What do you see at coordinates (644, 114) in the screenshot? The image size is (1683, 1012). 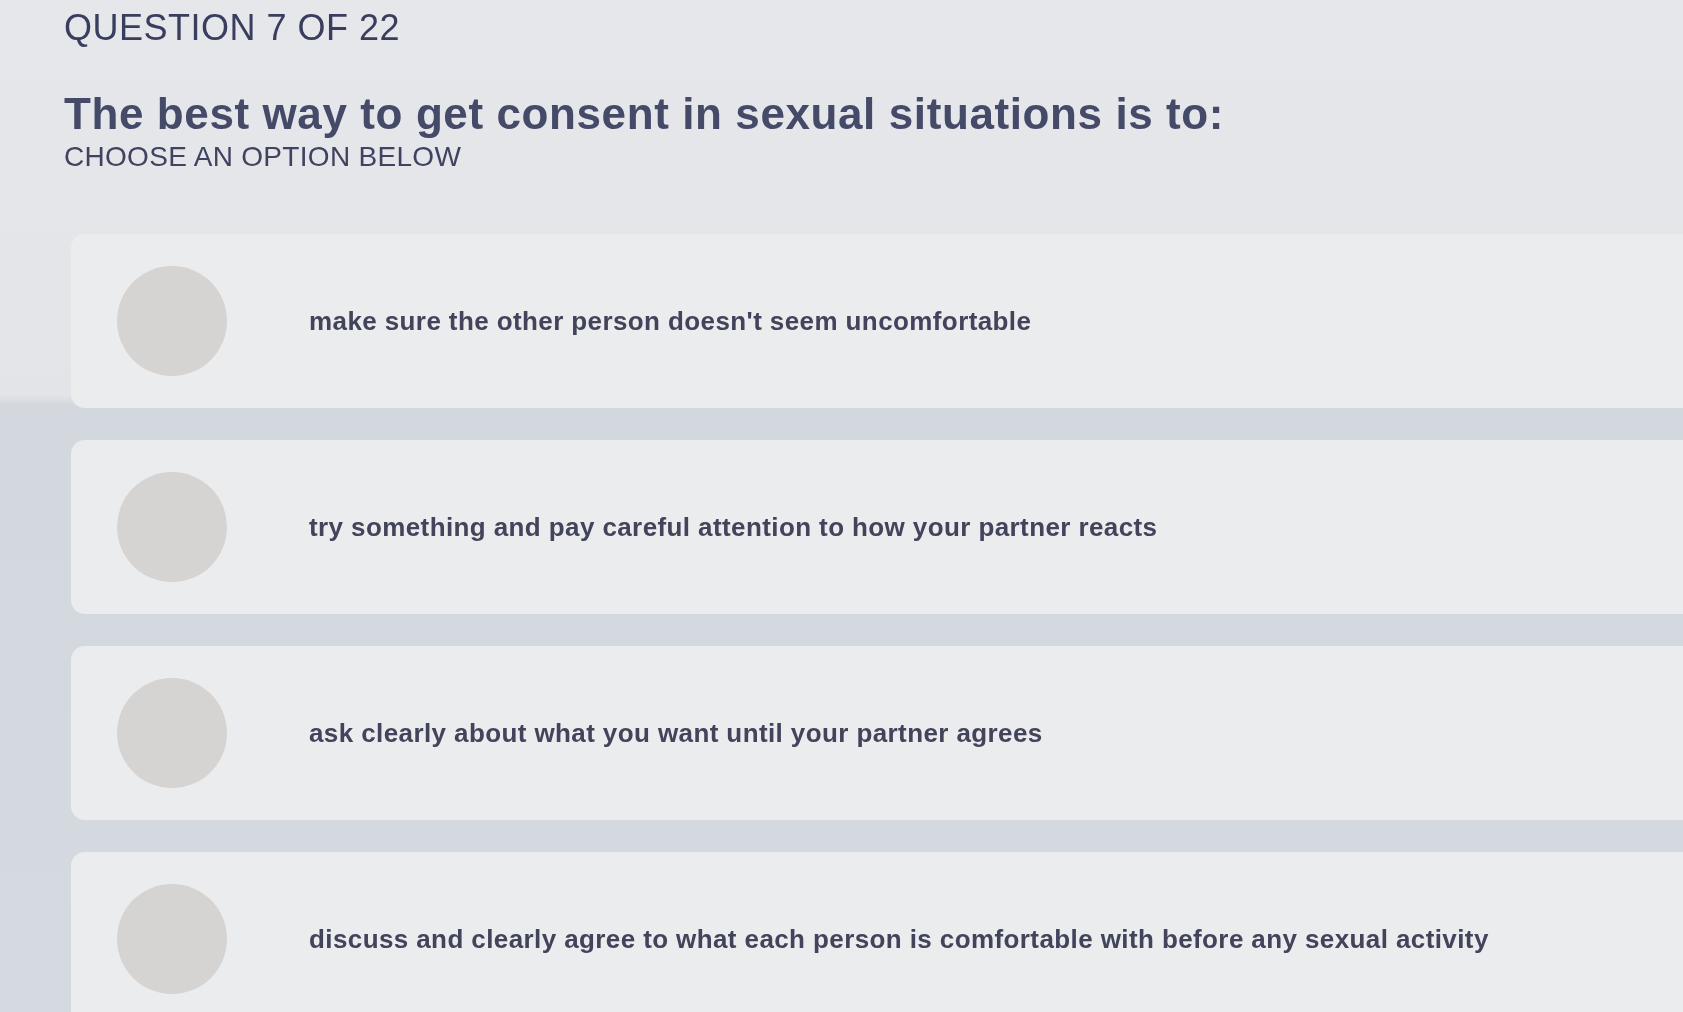 I see `question-text: The best way to get consent in sexual situations is to:` at bounding box center [644, 114].